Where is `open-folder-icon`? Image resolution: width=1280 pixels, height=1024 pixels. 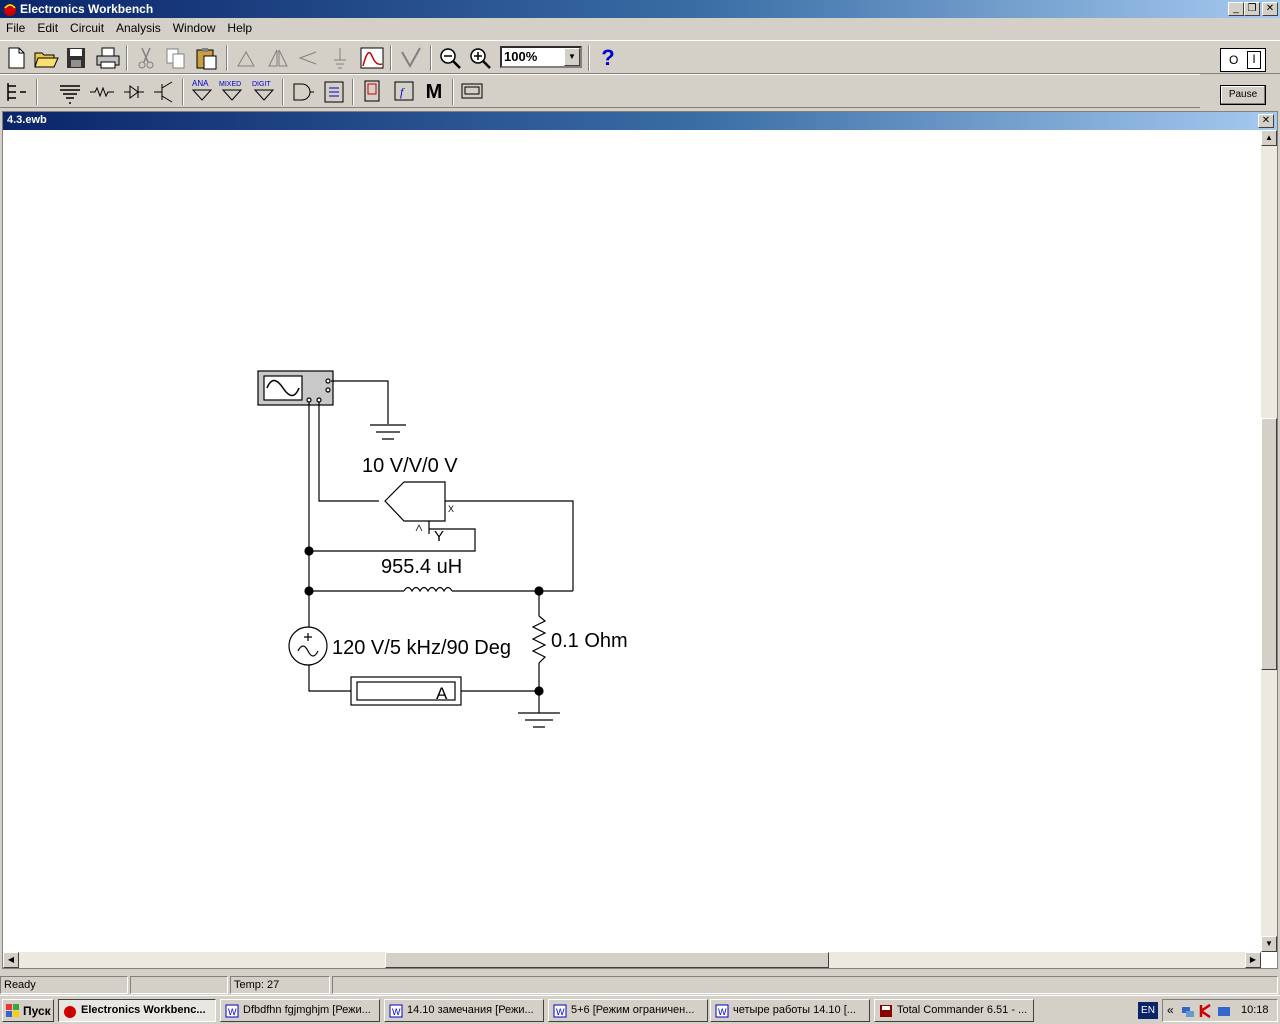
open-folder-icon is located at coordinates (46, 58).